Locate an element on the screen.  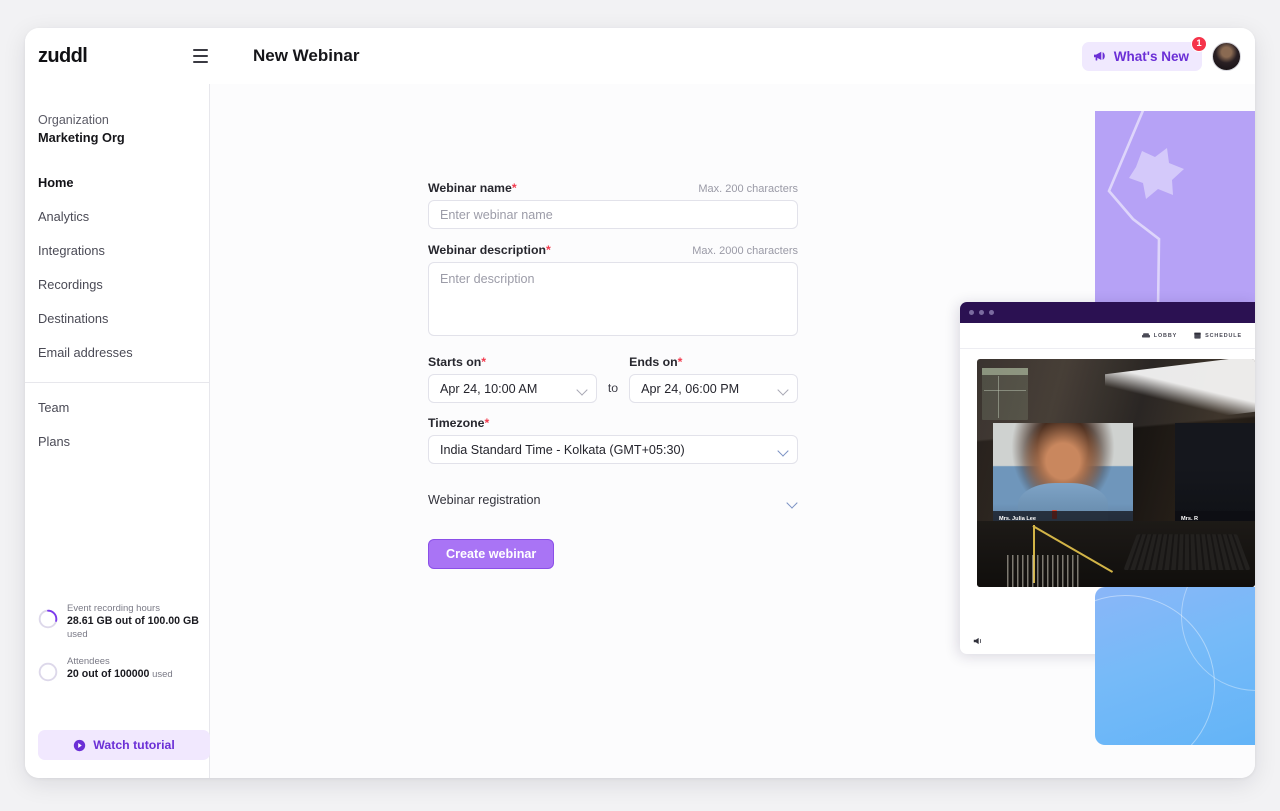
sidebar-item-plans: Plans is located at coordinates (117, 441).